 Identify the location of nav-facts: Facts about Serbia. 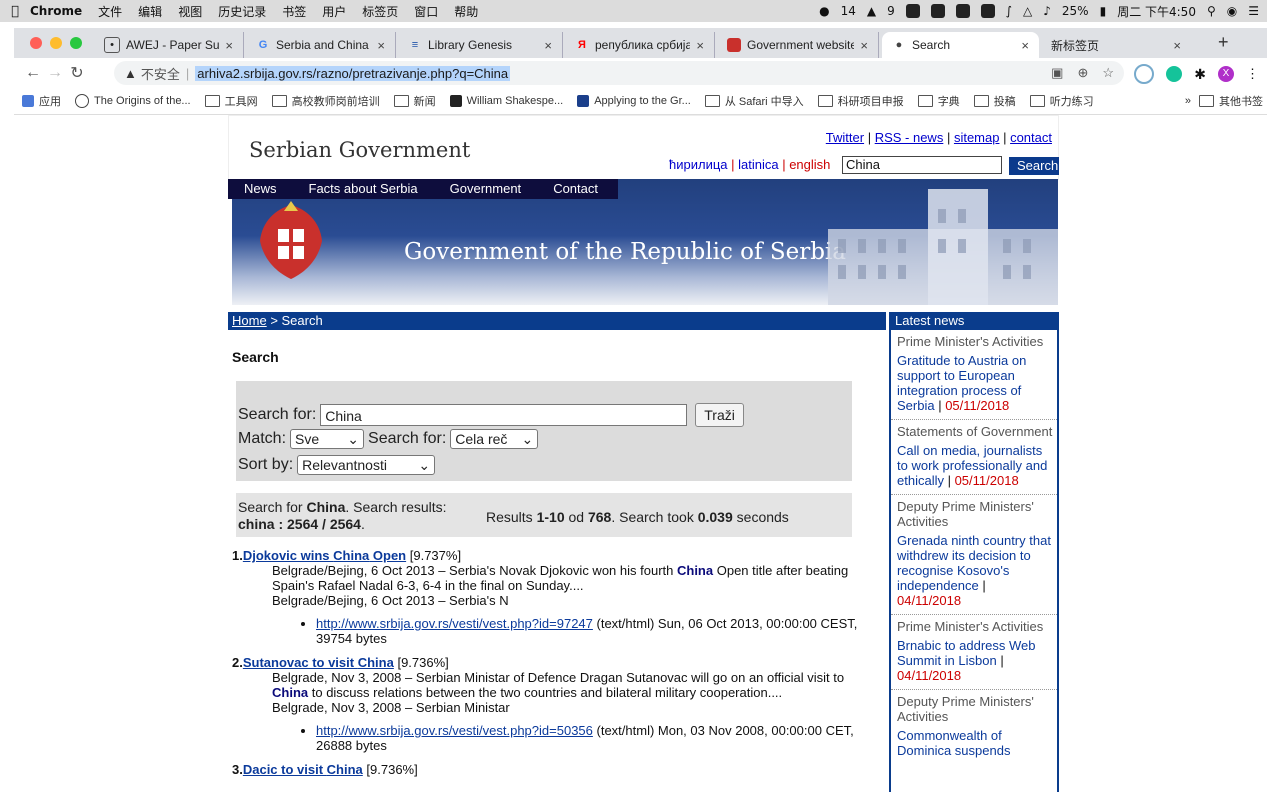
(363, 189).